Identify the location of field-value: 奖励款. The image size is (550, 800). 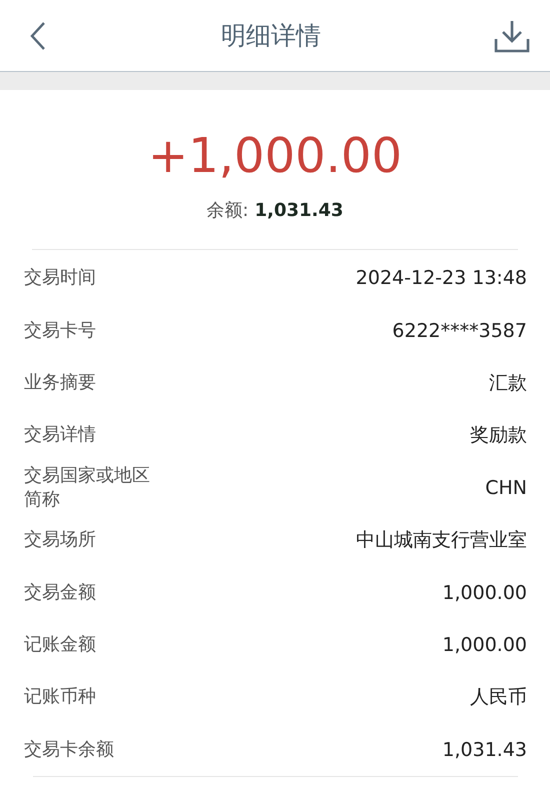
(498, 435).